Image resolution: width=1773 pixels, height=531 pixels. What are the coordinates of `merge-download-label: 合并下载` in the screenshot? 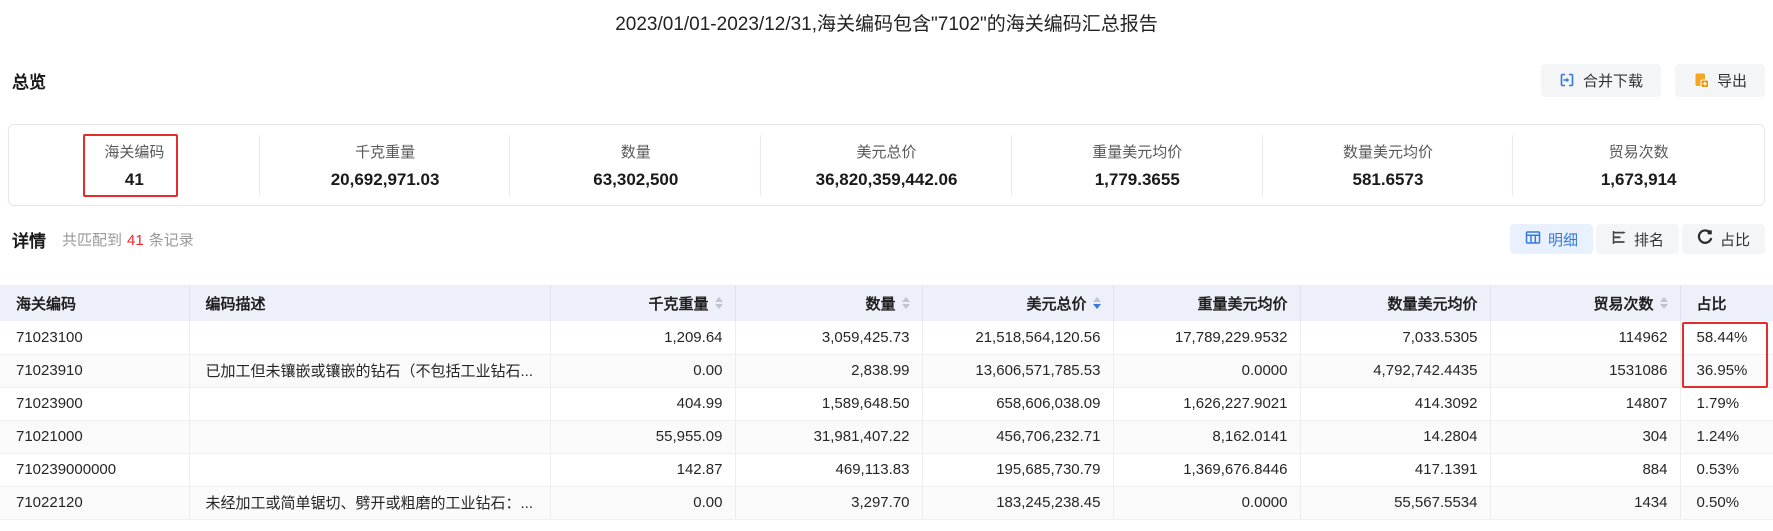 It's located at (1612, 81).